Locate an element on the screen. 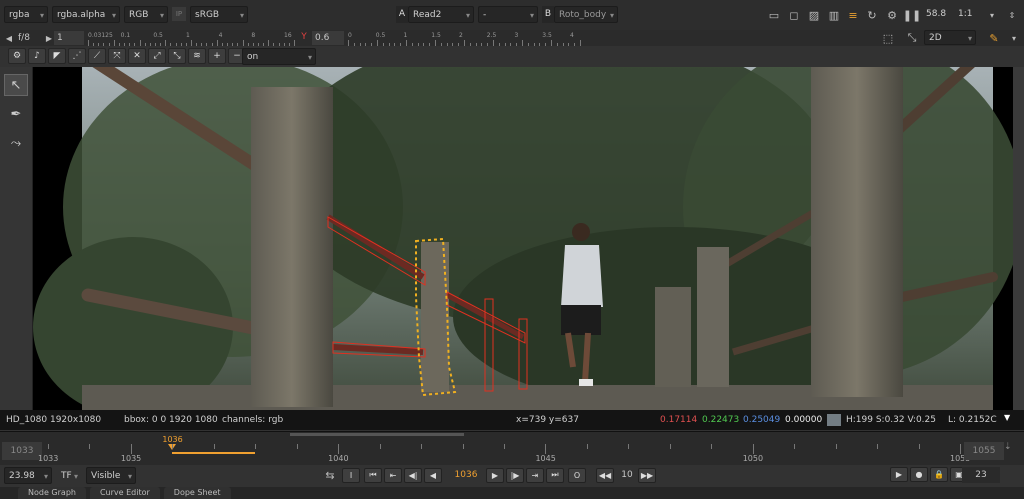  record-icon: ● is located at coordinates (919, 474).